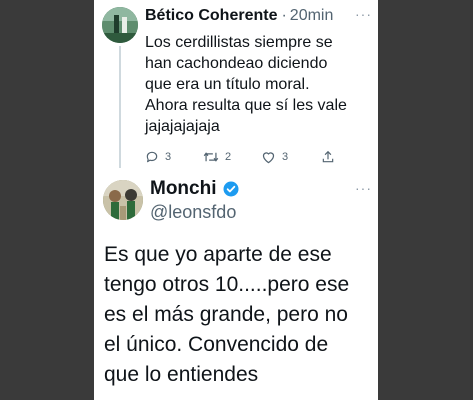  I want to click on reply-header: Bético Coherente · 20min, so click(239, 16).